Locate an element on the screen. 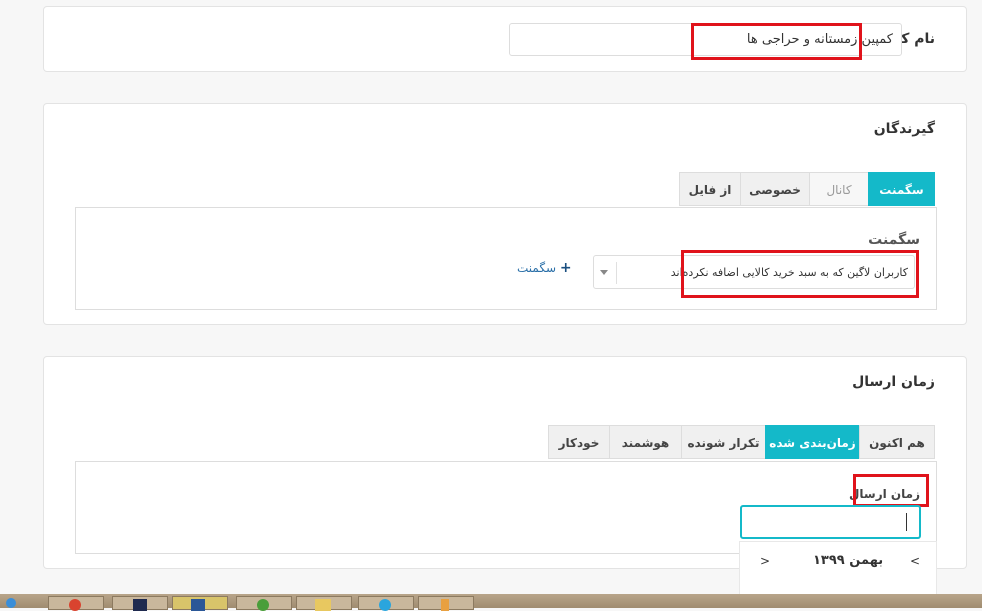 The image size is (982, 611). add-segment-link: + سگمنت is located at coordinates (544, 268).